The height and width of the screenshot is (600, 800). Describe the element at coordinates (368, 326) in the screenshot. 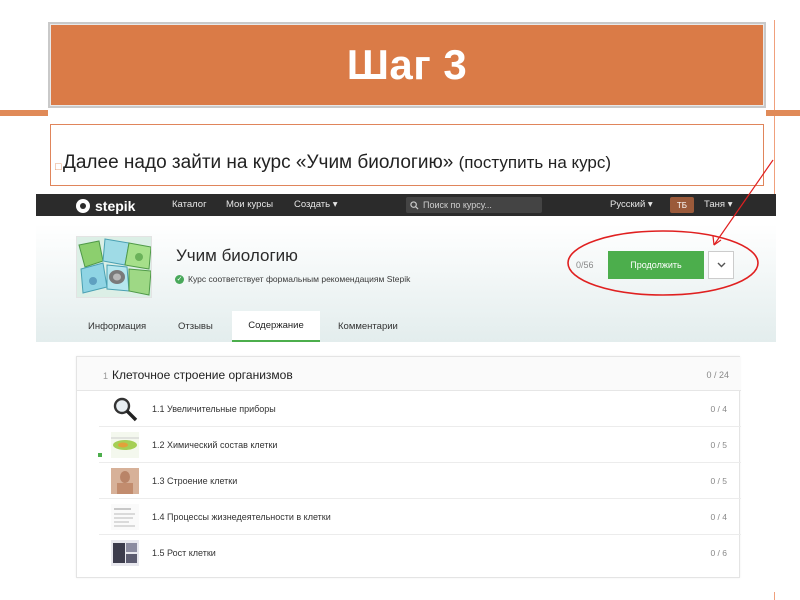

I see `tab-comments: Комментарии` at that location.